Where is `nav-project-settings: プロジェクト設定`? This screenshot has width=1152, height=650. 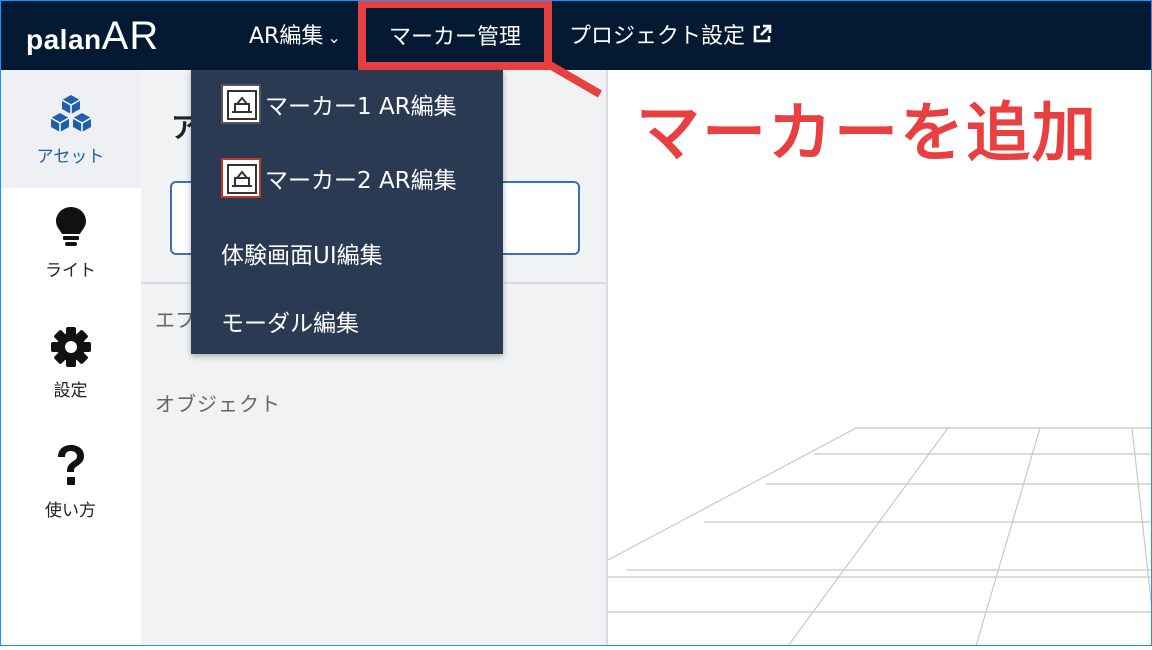 nav-project-settings: プロジェクト設定 is located at coordinates (671, 34).